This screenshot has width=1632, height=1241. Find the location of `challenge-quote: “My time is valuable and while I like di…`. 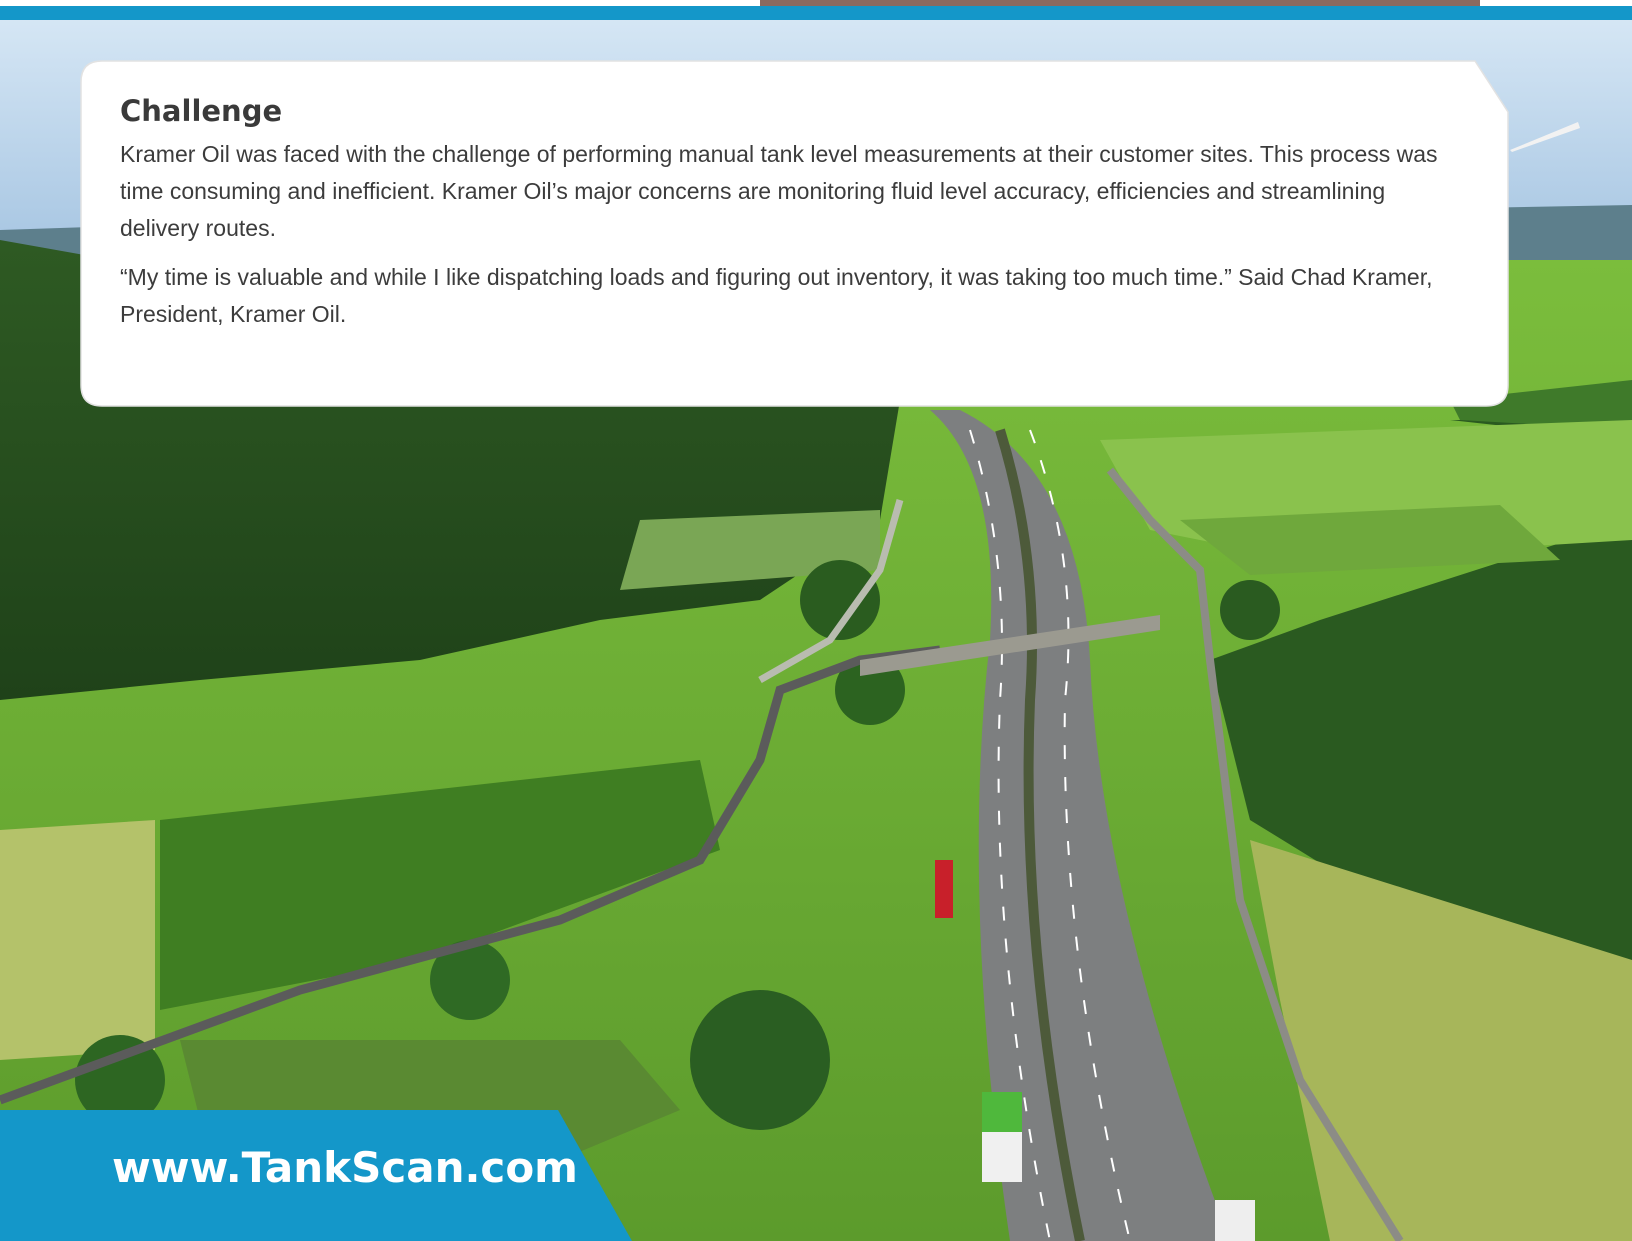

challenge-quote: “My time is valuable and while I like di… is located at coordinates (776, 295).